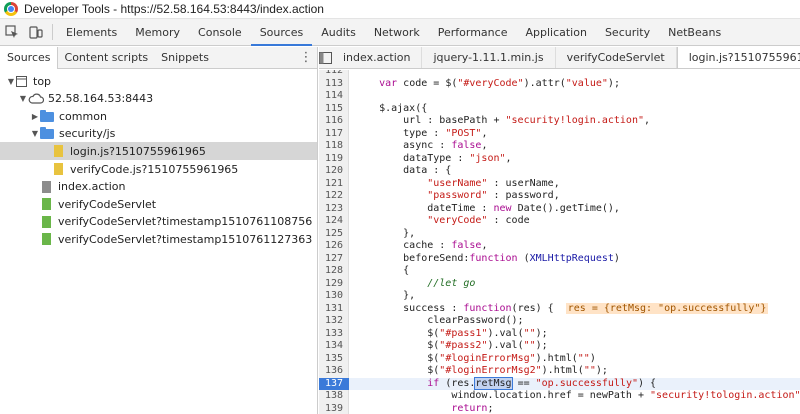  Describe the element at coordinates (559, 284) in the screenshot. I see `code-line: 129 //let go` at that location.